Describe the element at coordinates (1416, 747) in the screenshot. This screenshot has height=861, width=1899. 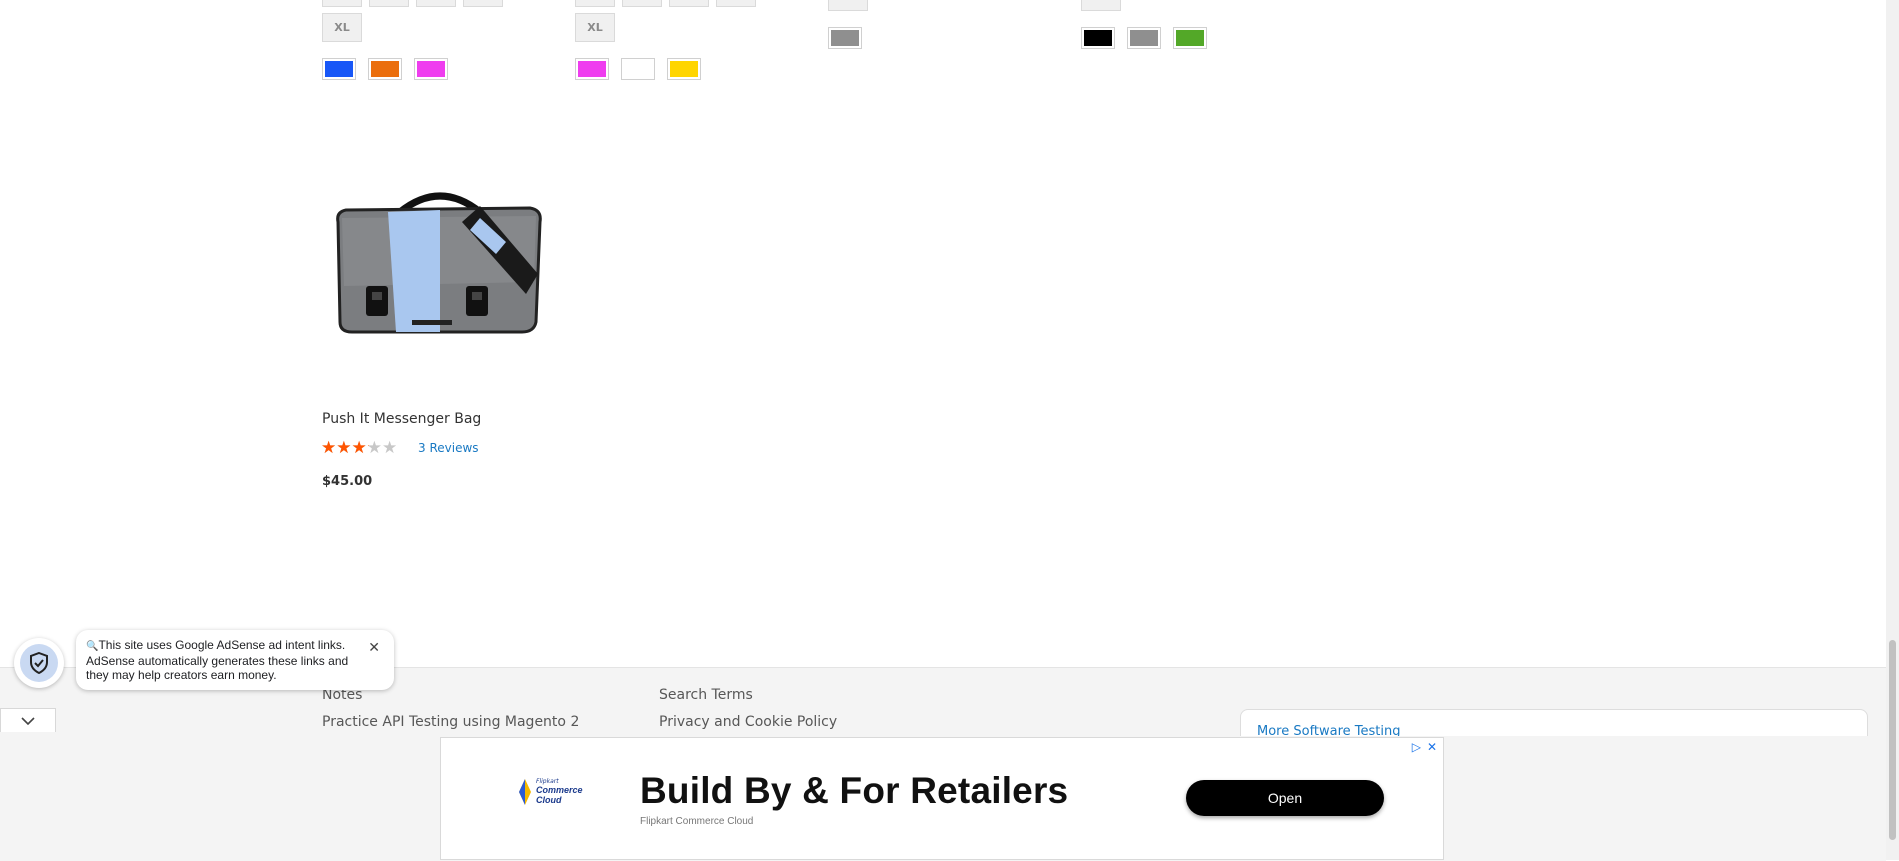
I see `ad-choices-icon: ▷` at that location.